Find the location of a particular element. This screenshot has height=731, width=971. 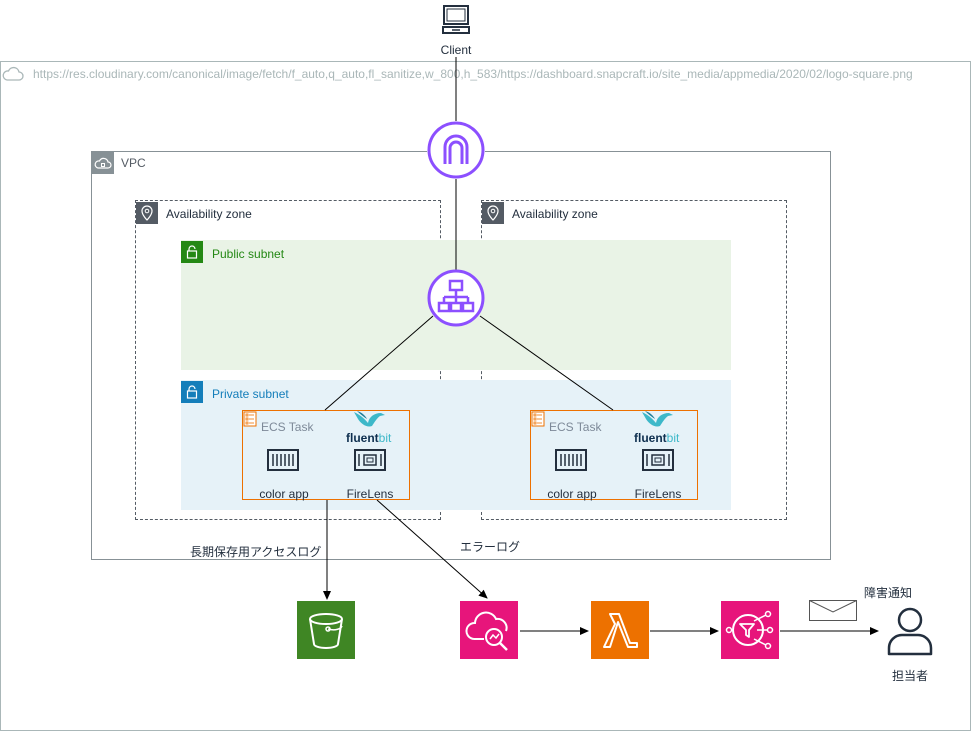

laptop-icon is located at coordinates (456, 21).